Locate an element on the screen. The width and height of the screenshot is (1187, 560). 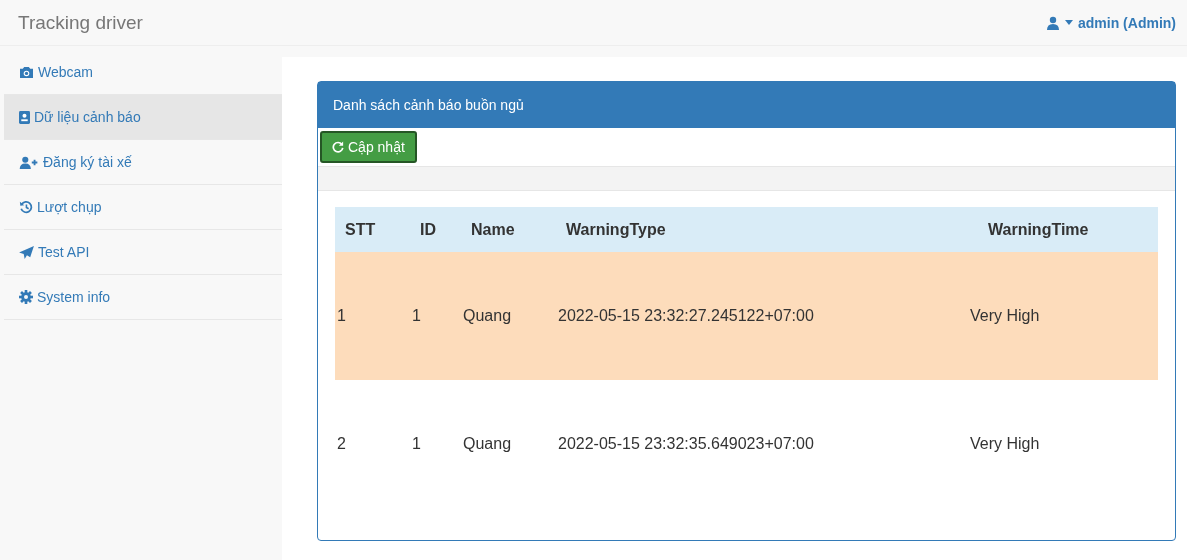
id-card-icon is located at coordinates (24, 117).